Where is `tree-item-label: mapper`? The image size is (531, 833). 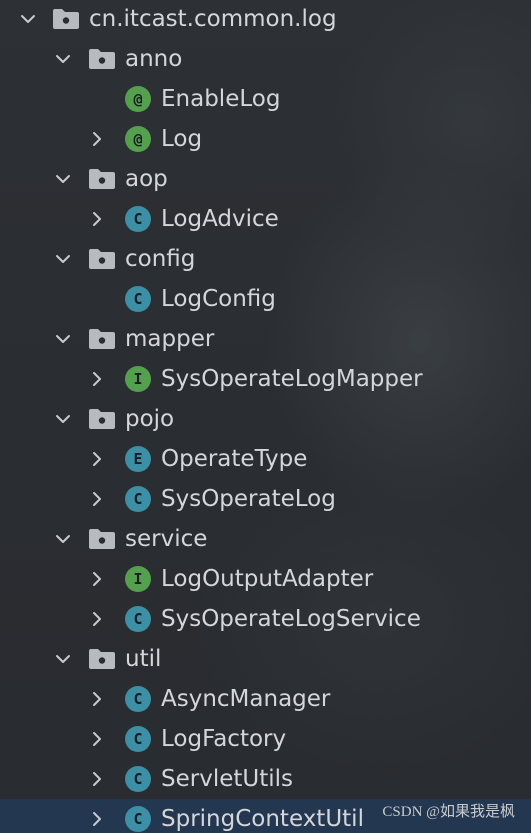 tree-item-label: mapper is located at coordinates (170, 339).